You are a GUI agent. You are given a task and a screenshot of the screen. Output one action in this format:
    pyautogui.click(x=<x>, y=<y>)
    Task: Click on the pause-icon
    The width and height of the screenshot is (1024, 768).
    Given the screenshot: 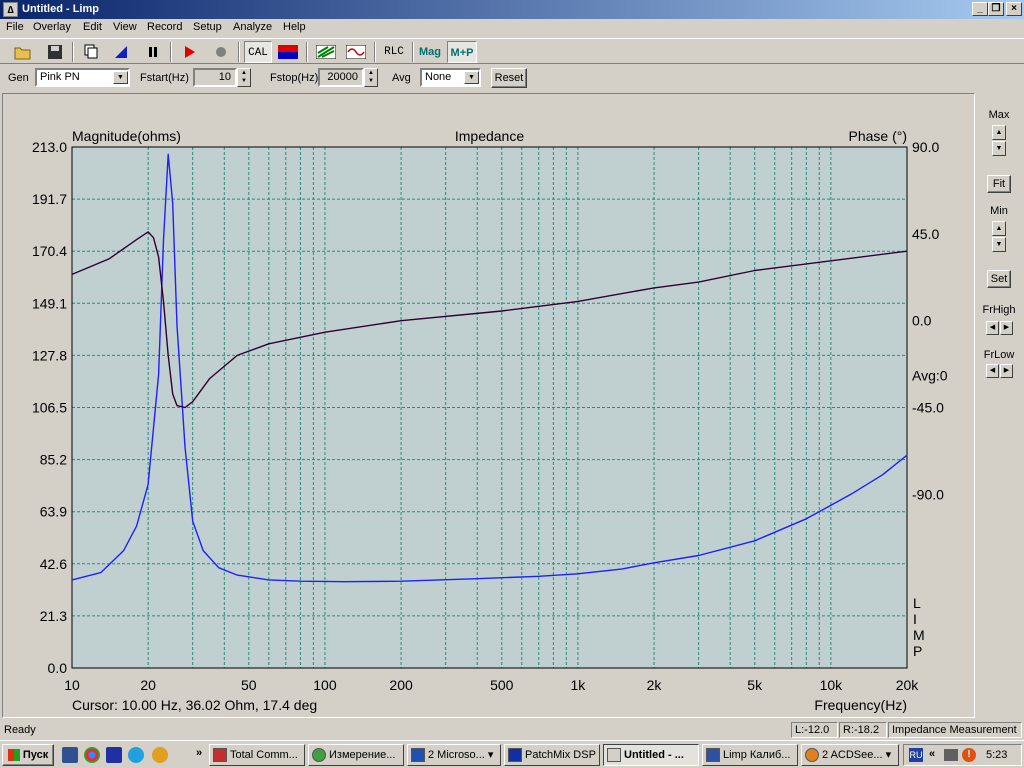 What is the action you would take?
    pyautogui.click(x=153, y=52)
    